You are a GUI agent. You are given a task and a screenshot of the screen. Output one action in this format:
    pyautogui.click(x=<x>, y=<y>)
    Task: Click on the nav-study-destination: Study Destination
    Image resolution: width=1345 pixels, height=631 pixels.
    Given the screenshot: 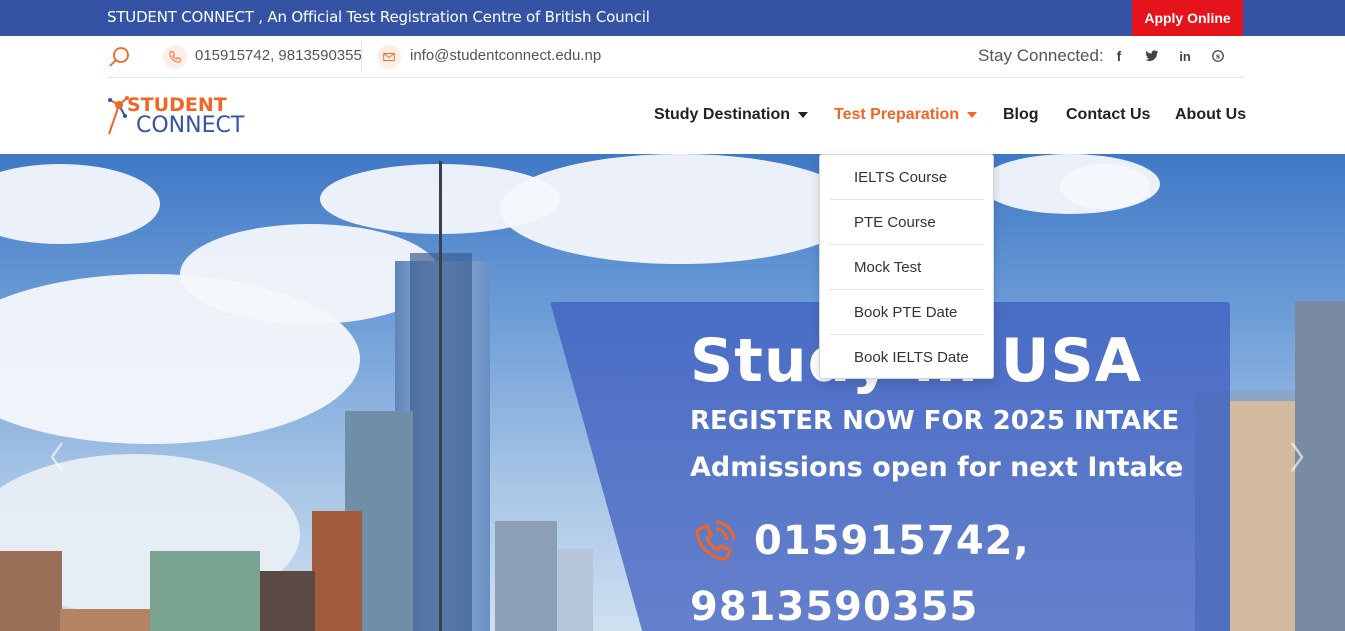 What is the action you would take?
    pyautogui.click(x=731, y=115)
    